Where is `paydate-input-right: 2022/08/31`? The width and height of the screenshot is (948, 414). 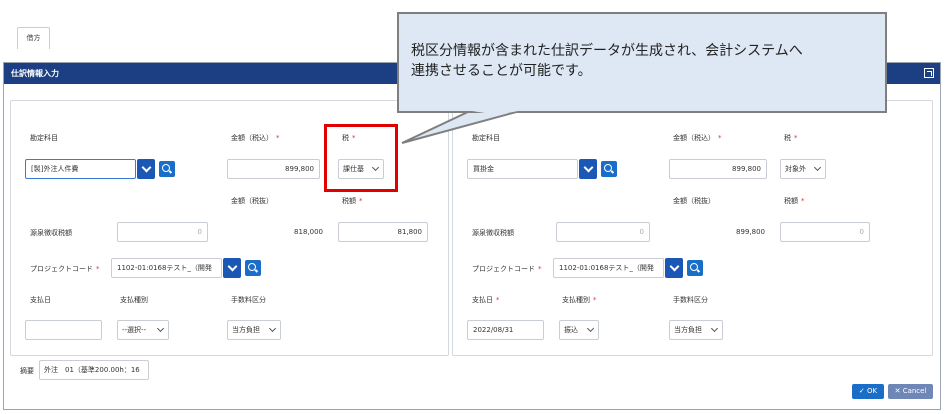 paydate-input-right: 2022/08/31 is located at coordinates (505, 330).